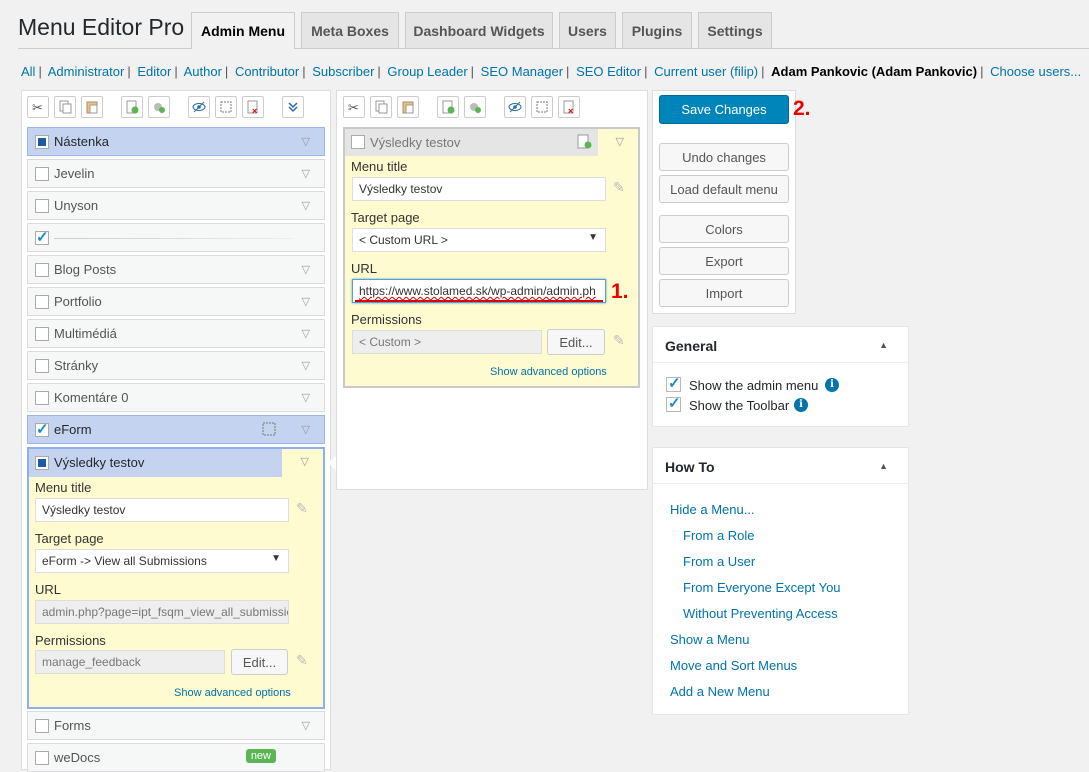  What do you see at coordinates (522, 71) in the screenshot?
I see `role-seo-manager: SEO Manager` at bounding box center [522, 71].